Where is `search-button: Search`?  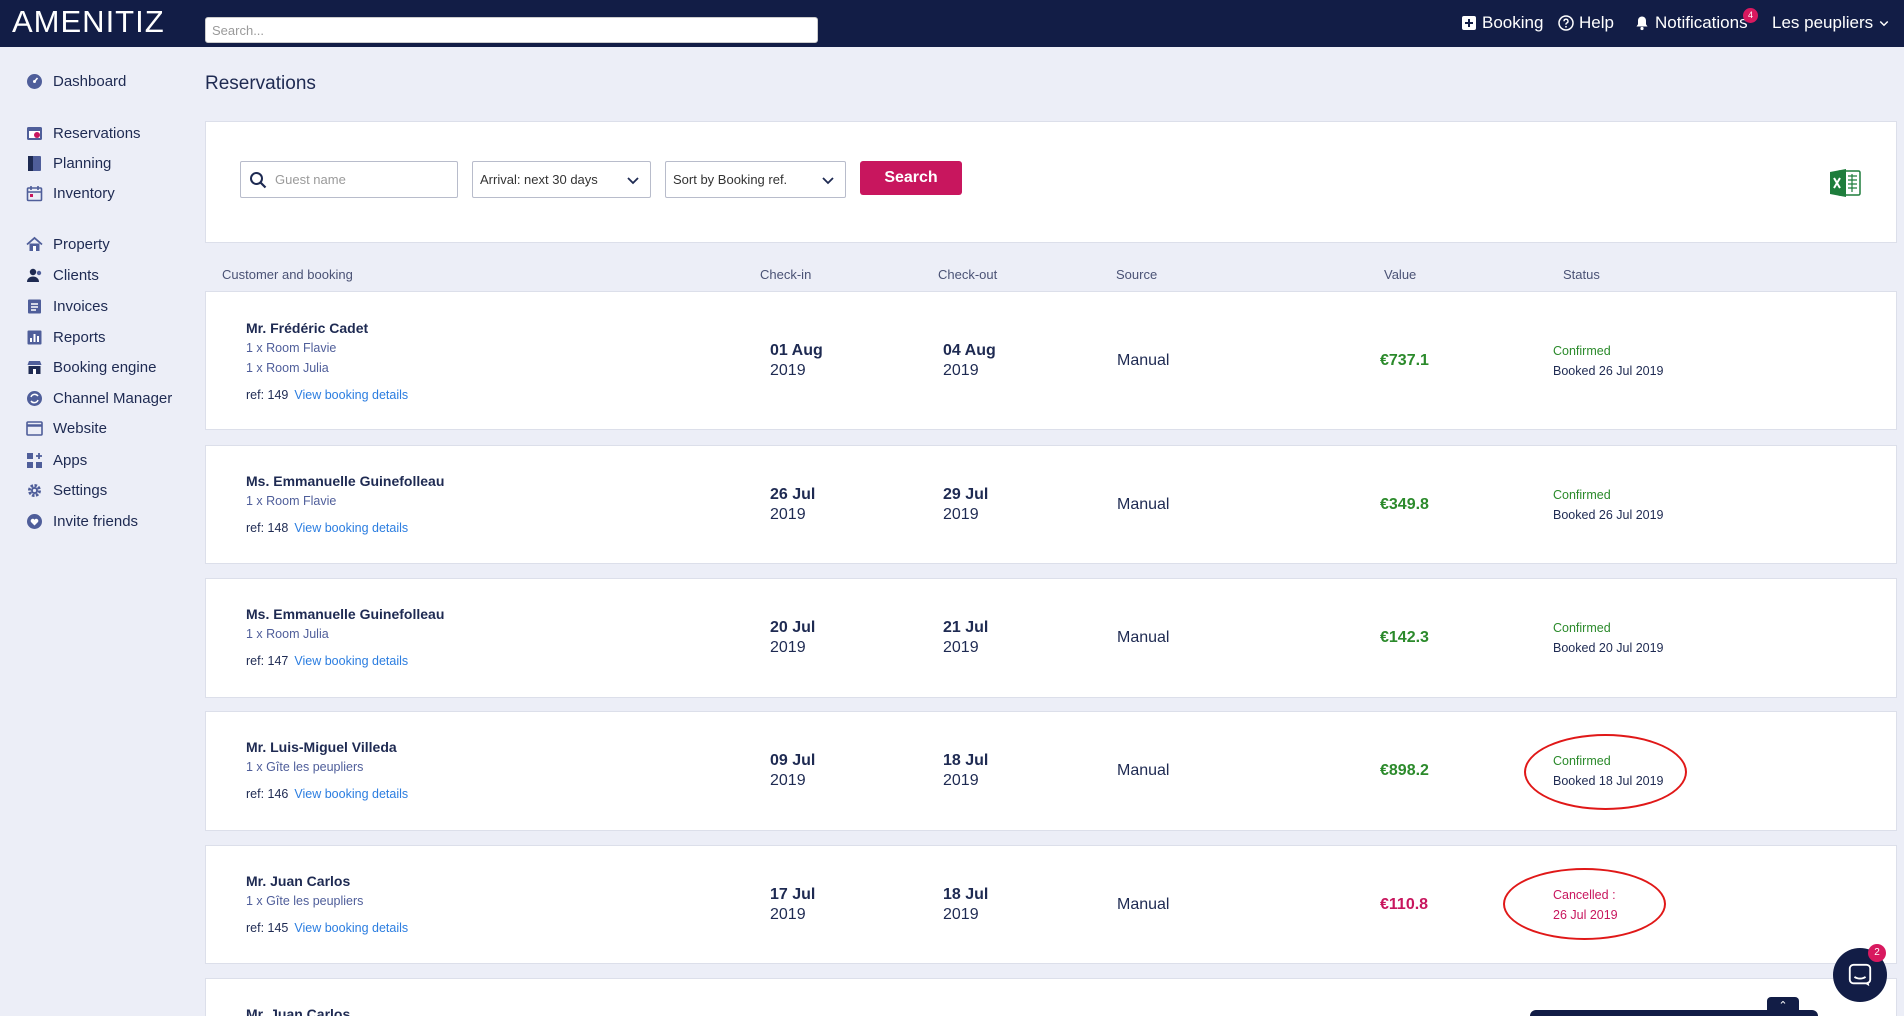
search-button: Search is located at coordinates (911, 178).